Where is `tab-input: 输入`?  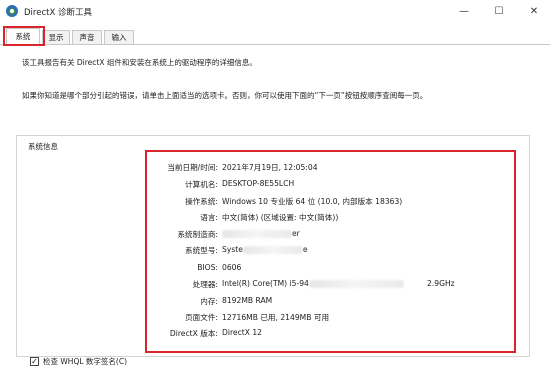 tab-input: 输入 is located at coordinates (119, 37).